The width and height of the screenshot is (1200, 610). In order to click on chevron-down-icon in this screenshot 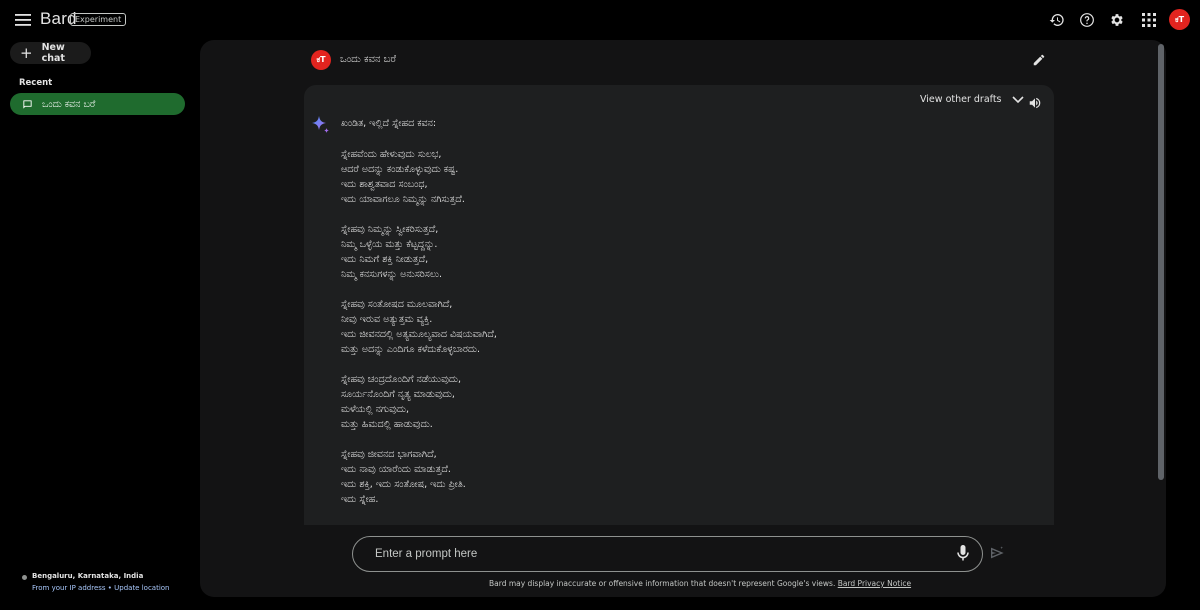, I will do `click(1017, 99)`.